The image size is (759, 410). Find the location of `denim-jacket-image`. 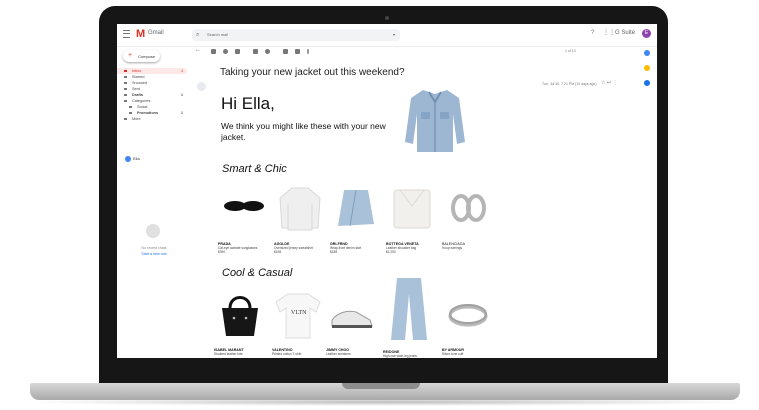

denim-jacket-image is located at coordinates (435, 121).